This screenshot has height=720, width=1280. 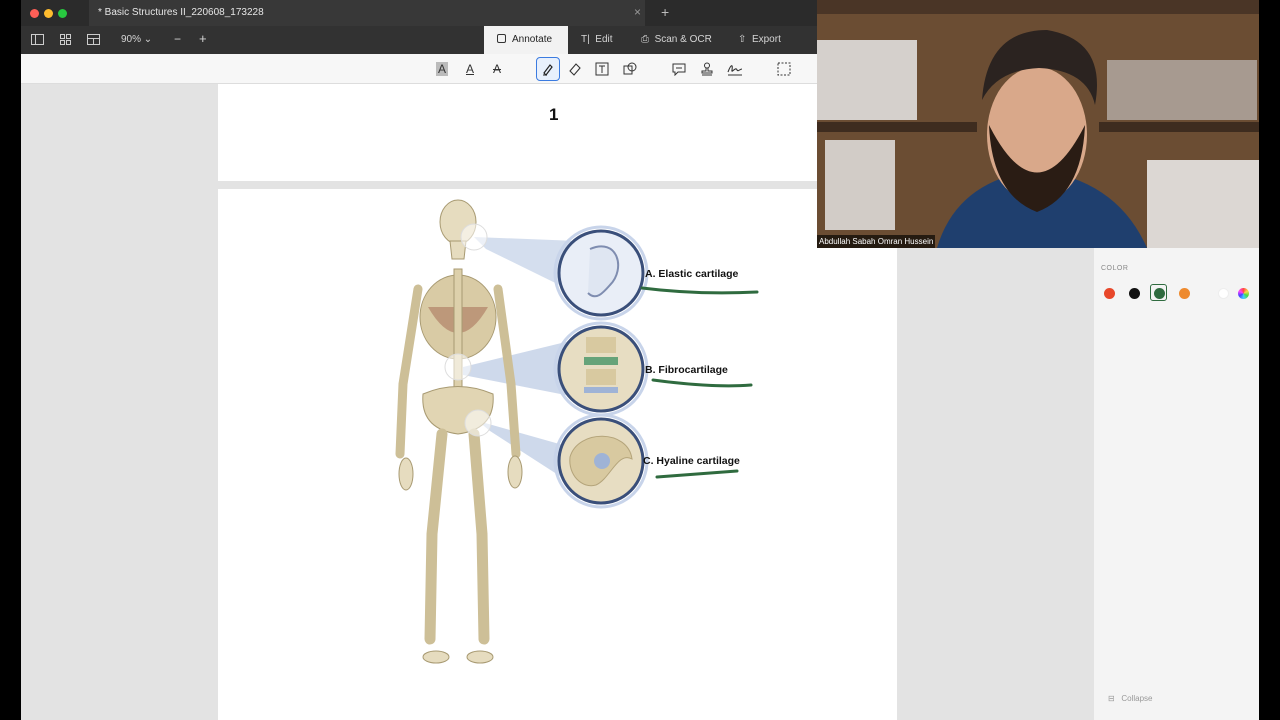 I want to click on scan-icon: ⎙, so click(x=645, y=39).